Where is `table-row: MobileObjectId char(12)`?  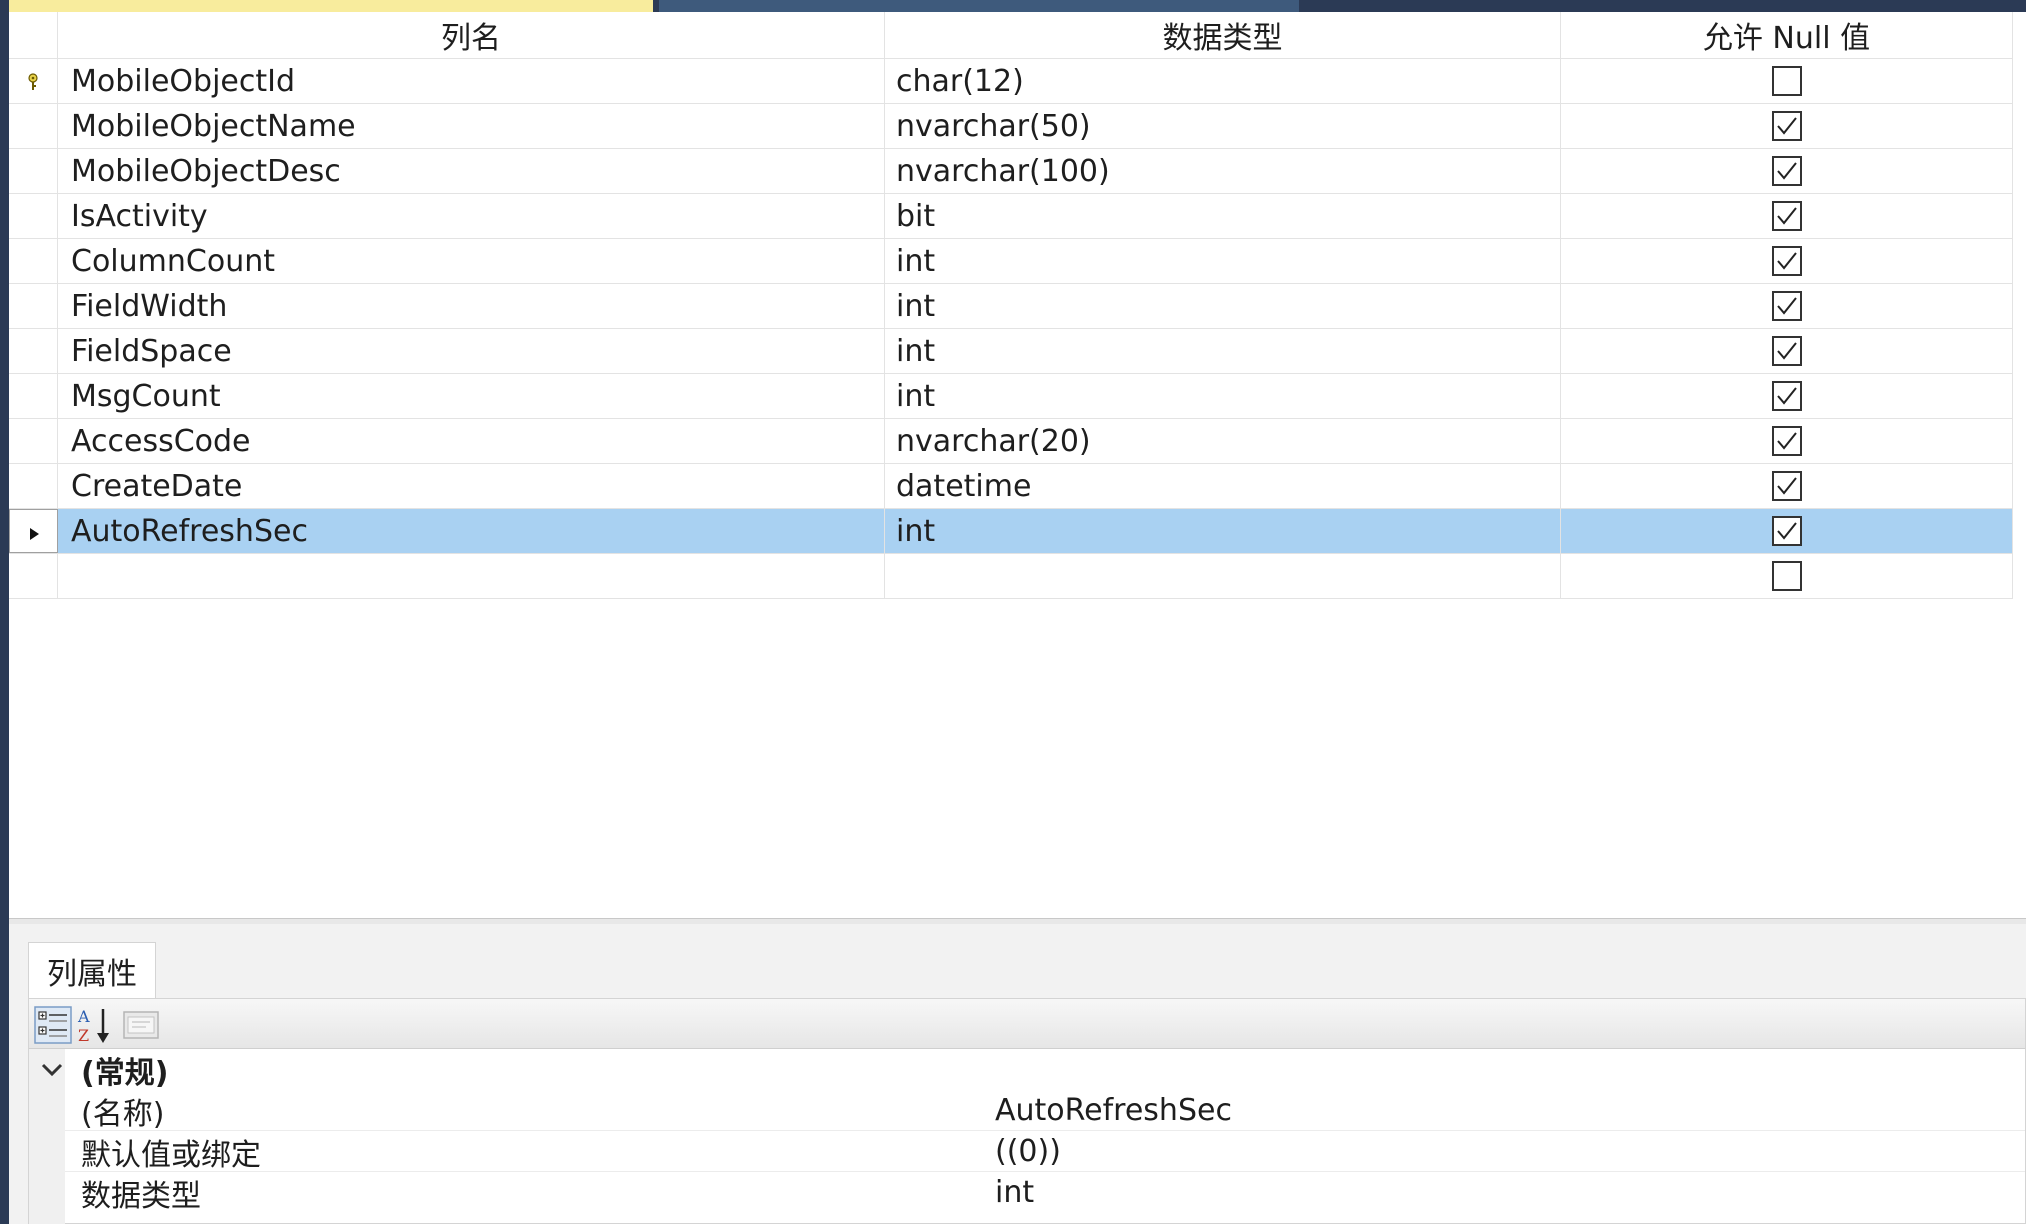
table-row: MobileObjectId char(12) is located at coordinates (1011, 81).